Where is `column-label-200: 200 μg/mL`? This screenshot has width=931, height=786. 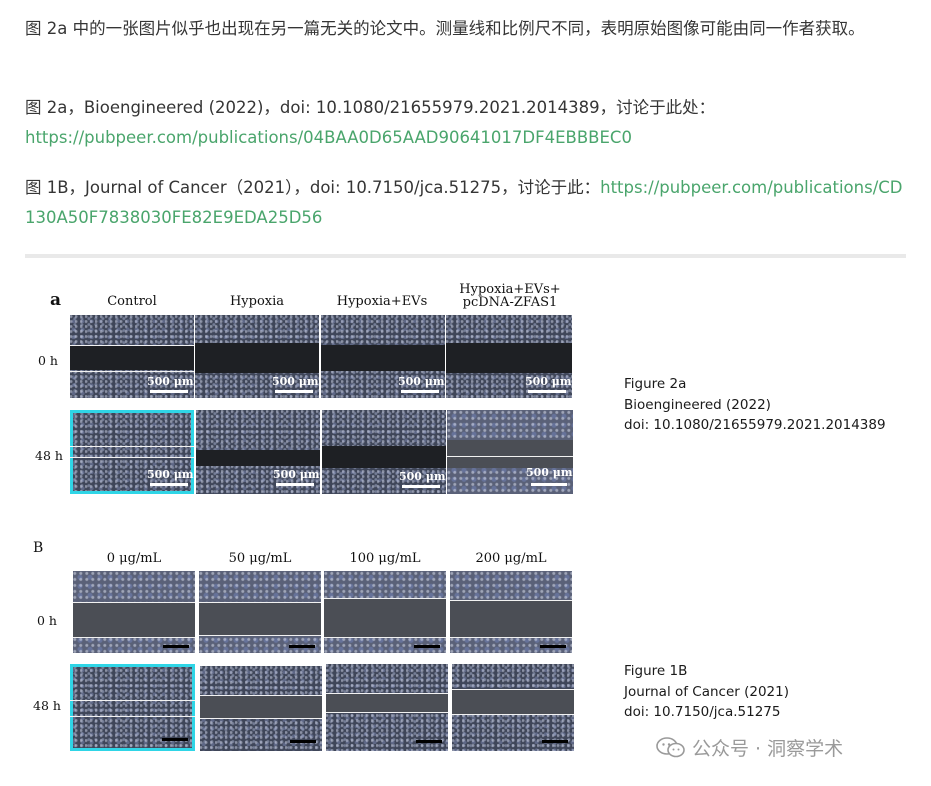 column-label-200: 200 μg/mL is located at coordinates (511, 558).